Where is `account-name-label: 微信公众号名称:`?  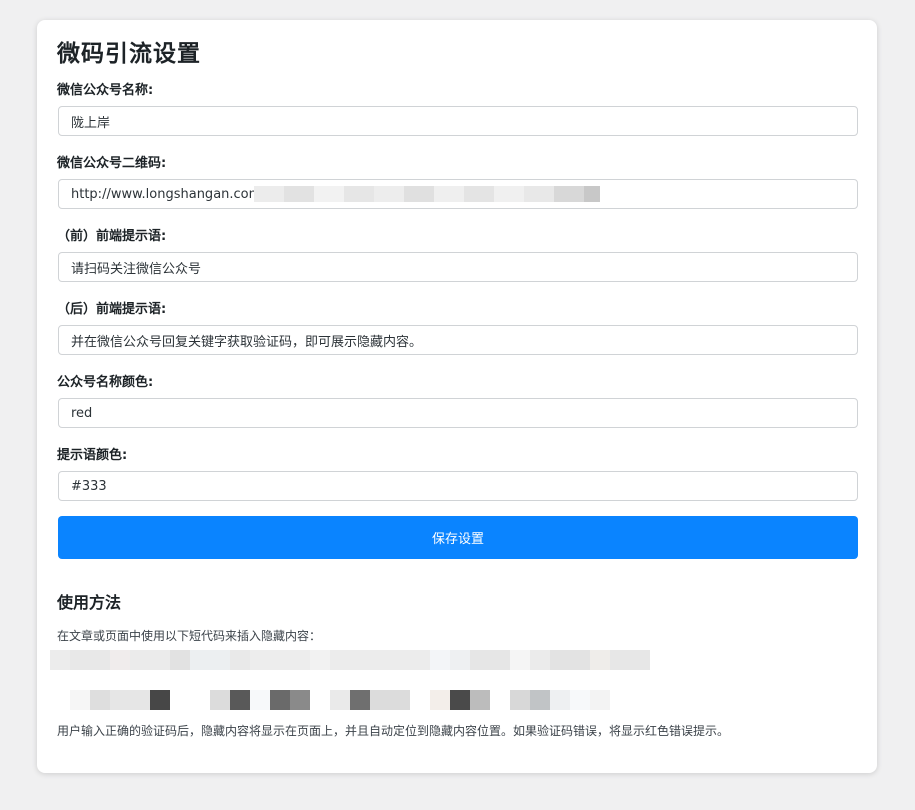
account-name-label: 微信公众号名称: is located at coordinates (105, 90).